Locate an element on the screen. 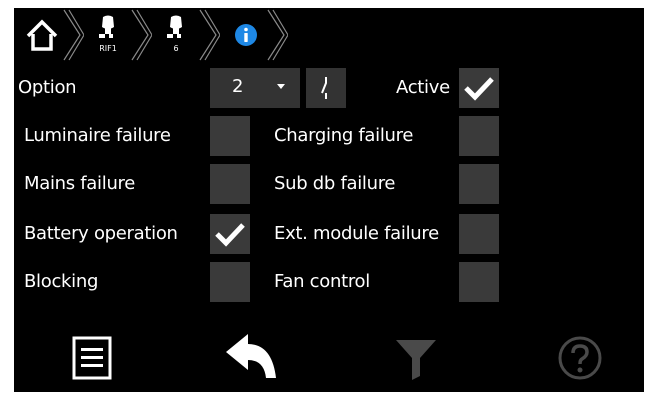 The height and width of the screenshot is (394, 661). menu-button is located at coordinates (92, 358).